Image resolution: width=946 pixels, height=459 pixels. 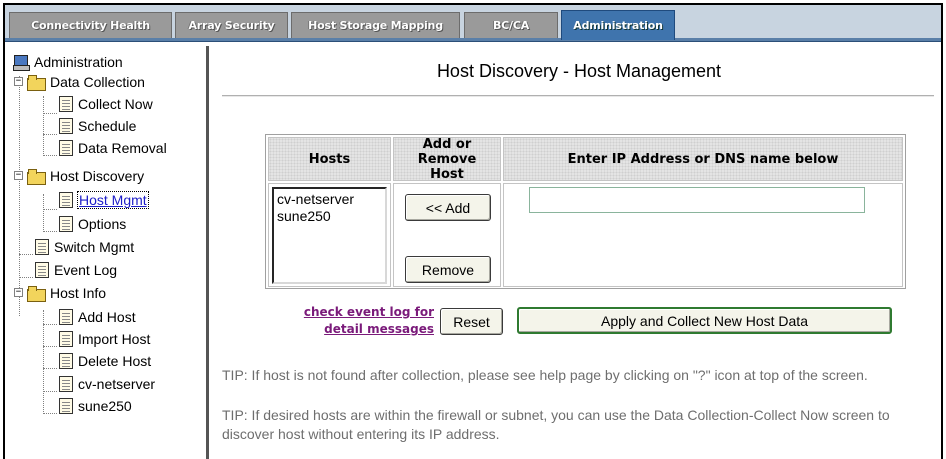 I want to click on tree-item-add-host: Add Host, so click(x=97, y=317).